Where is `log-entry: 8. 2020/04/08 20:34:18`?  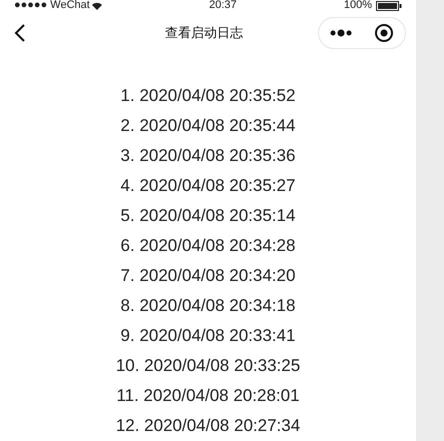 log-entry: 8. 2020/04/08 20:34:18 is located at coordinates (208, 306).